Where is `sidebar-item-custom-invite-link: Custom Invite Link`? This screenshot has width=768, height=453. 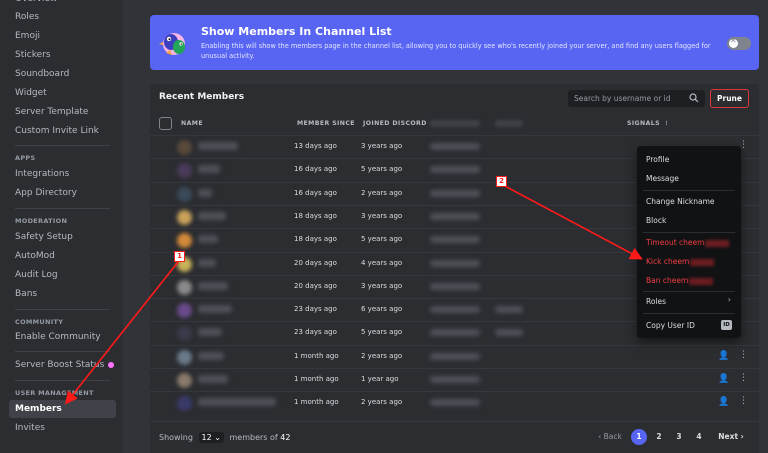 sidebar-item-custom-invite-link: Custom Invite Link is located at coordinates (62, 131).